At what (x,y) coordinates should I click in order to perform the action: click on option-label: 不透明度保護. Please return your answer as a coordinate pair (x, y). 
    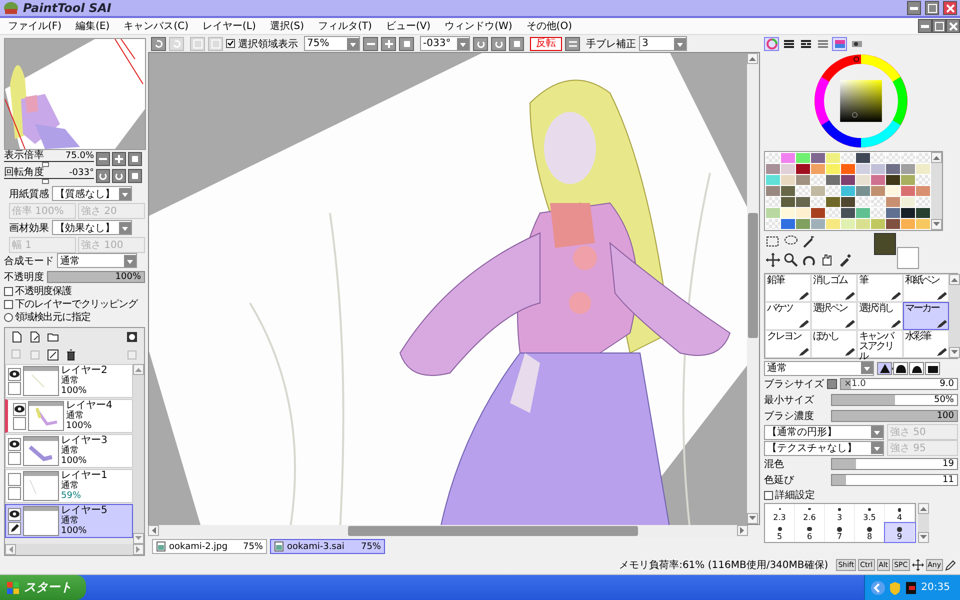
    Looking at the image, I should click on (43, 291).